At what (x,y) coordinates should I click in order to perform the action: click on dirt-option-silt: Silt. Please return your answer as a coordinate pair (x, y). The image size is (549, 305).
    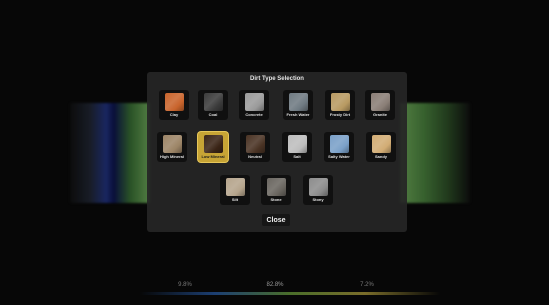
    Looking at the image, I should click on (235, 190).